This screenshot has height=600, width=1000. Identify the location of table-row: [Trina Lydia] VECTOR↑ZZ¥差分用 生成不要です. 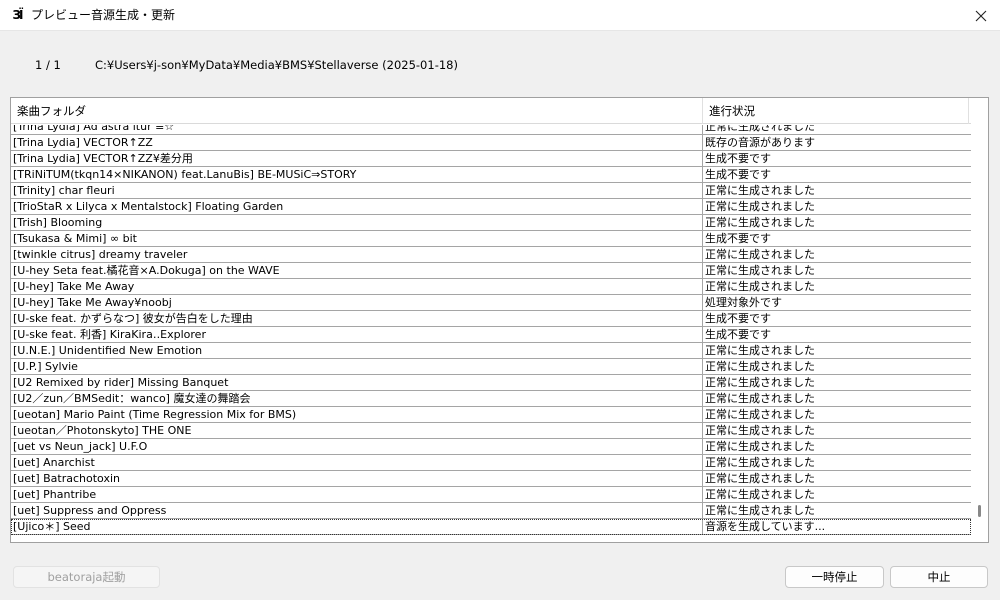
(491, 159).